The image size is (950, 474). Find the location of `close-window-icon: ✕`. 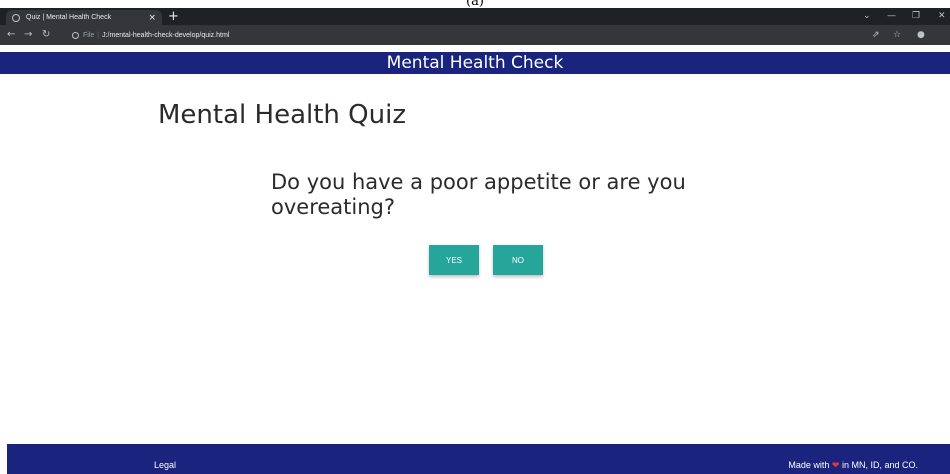

close-window-icon: ✕ is located at coordinates (942, 16).